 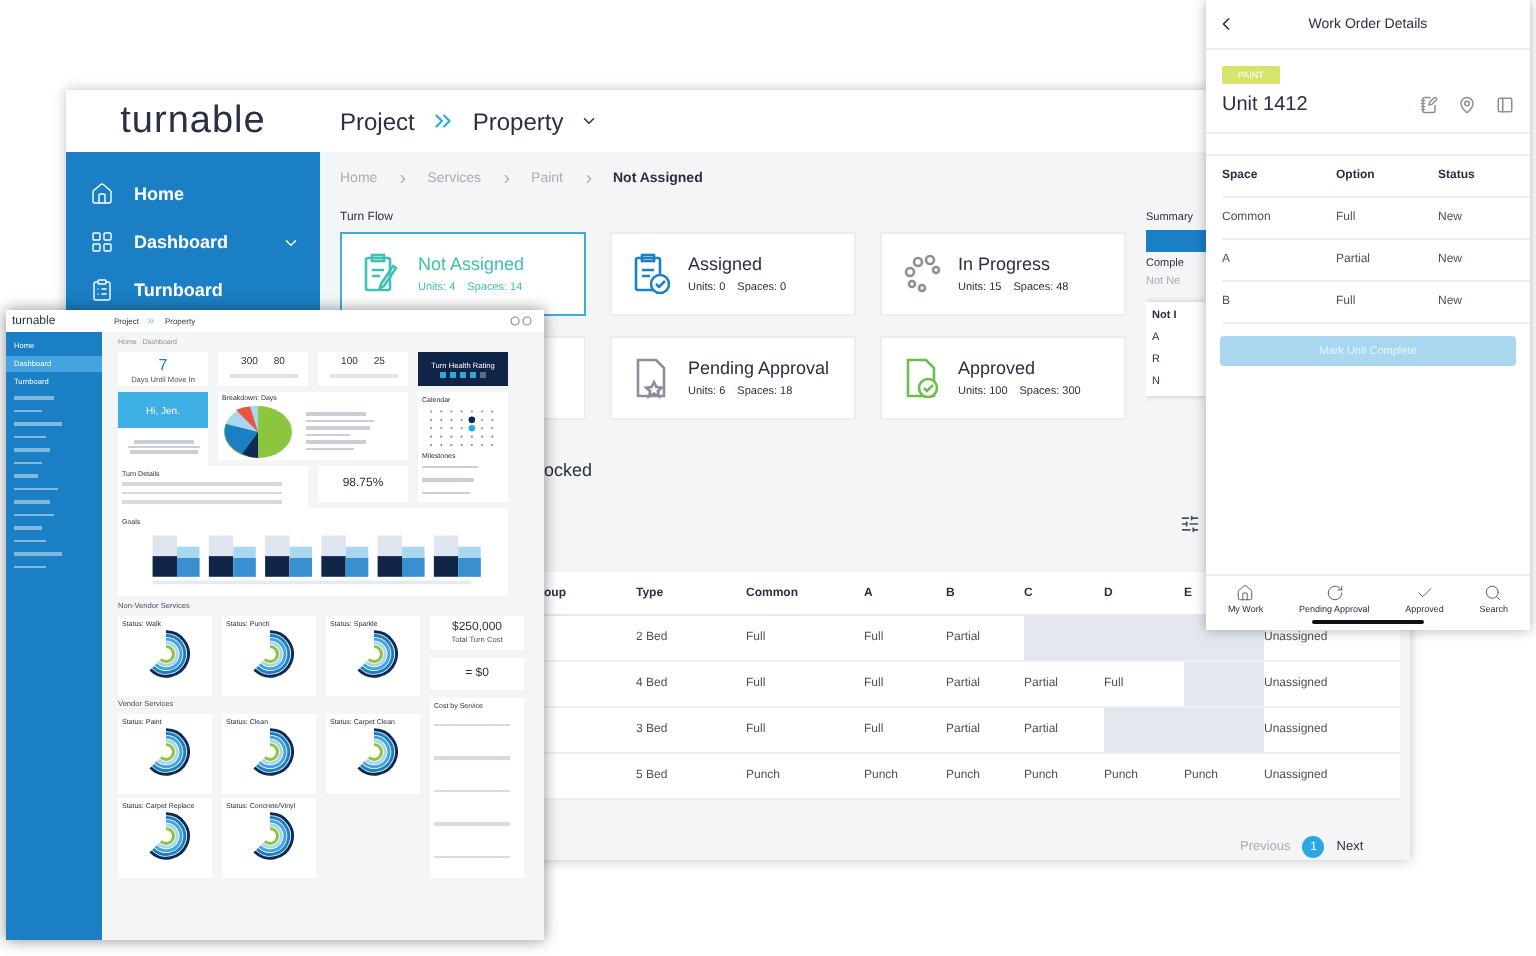 I want to click on filter-icon, so click(x=1190, y=524).